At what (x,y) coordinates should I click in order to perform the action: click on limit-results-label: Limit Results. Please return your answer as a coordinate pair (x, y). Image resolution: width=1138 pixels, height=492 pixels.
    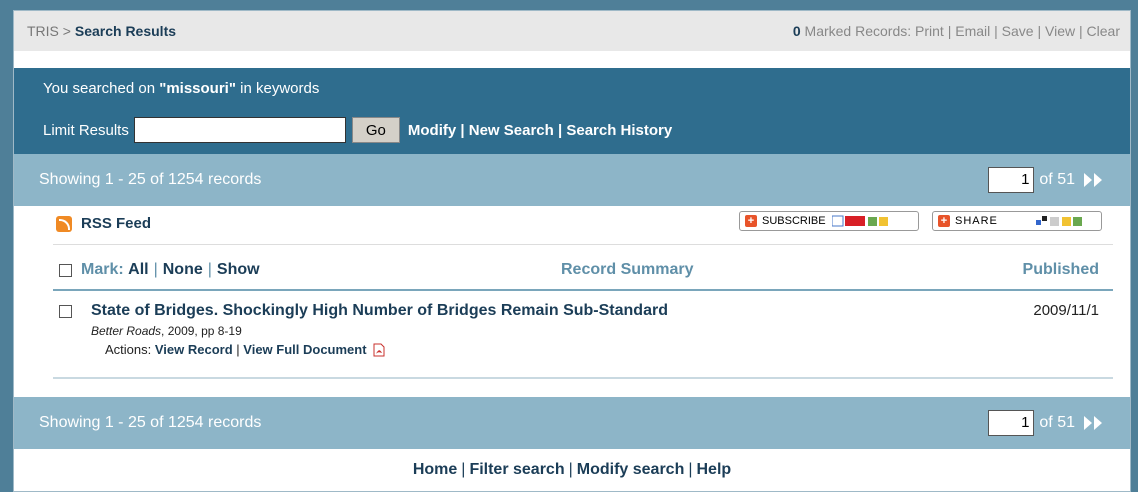
    Looking at the image, I should click on (86, 130).